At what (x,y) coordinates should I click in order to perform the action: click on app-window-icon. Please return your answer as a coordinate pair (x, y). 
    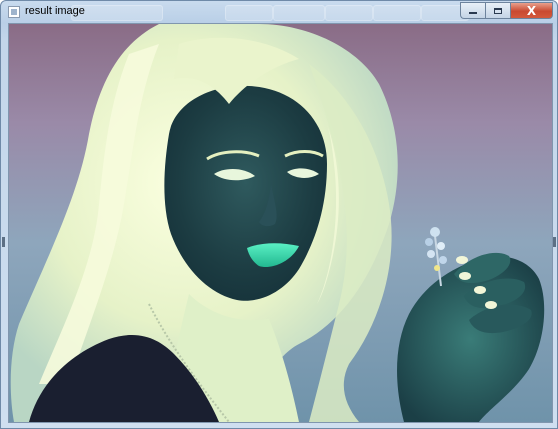
    Looking at the image, I should click on (14, 12).